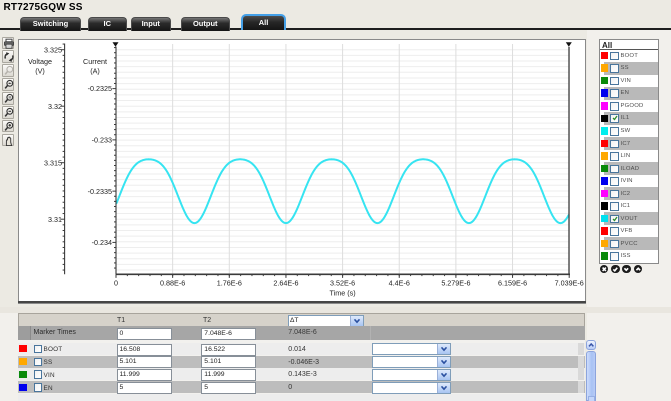 The width and height of the screenshot is (671, 401). I want to click on svg-text: -0.233, so click(102, 140).